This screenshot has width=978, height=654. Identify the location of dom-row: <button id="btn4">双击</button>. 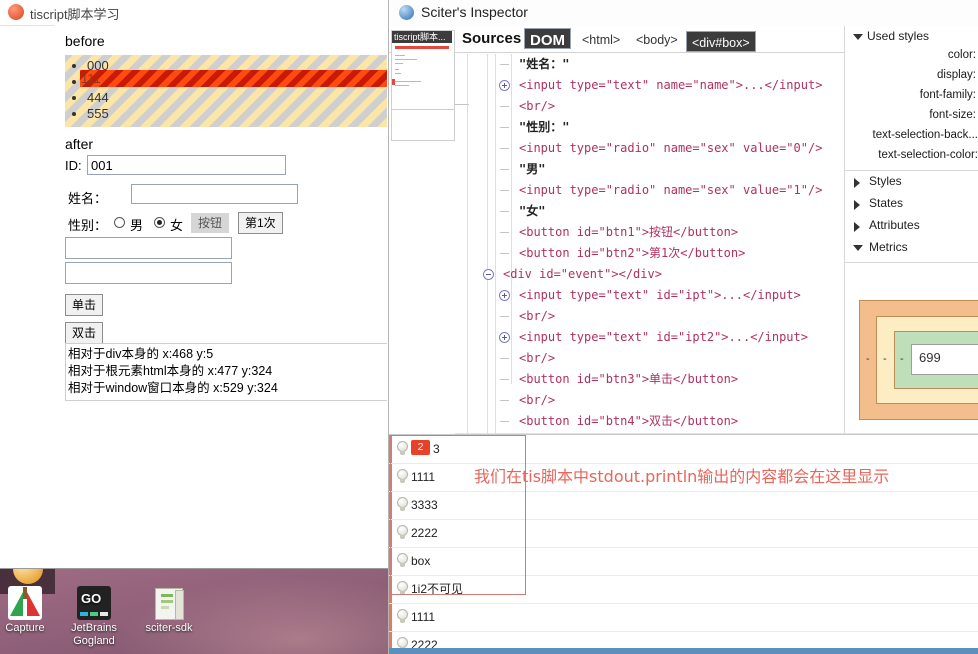
(628, 421).